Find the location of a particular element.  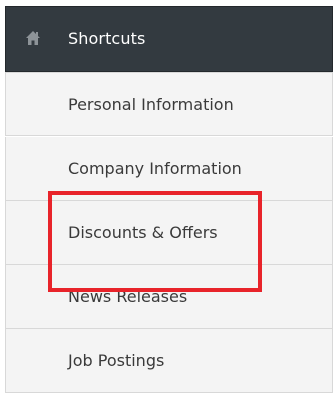

menu-item-label: News Releases is located at coordinates (128, 296).